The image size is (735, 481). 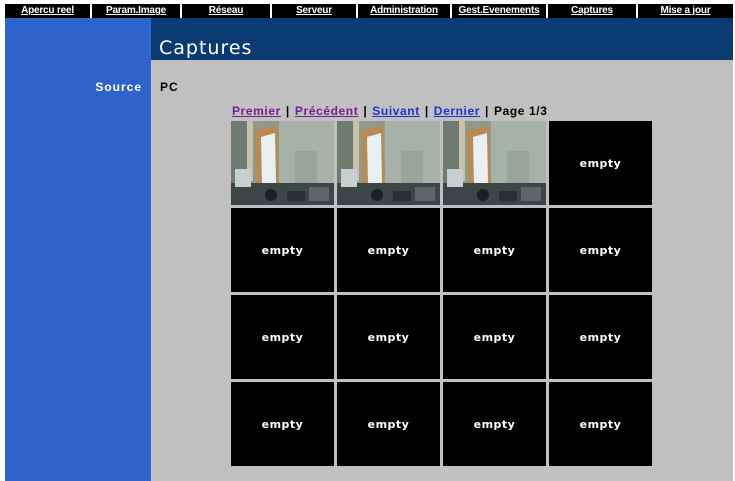 I want to click on nav-link-apercu-reel: Apercu reel, so click(x=48, y=11).